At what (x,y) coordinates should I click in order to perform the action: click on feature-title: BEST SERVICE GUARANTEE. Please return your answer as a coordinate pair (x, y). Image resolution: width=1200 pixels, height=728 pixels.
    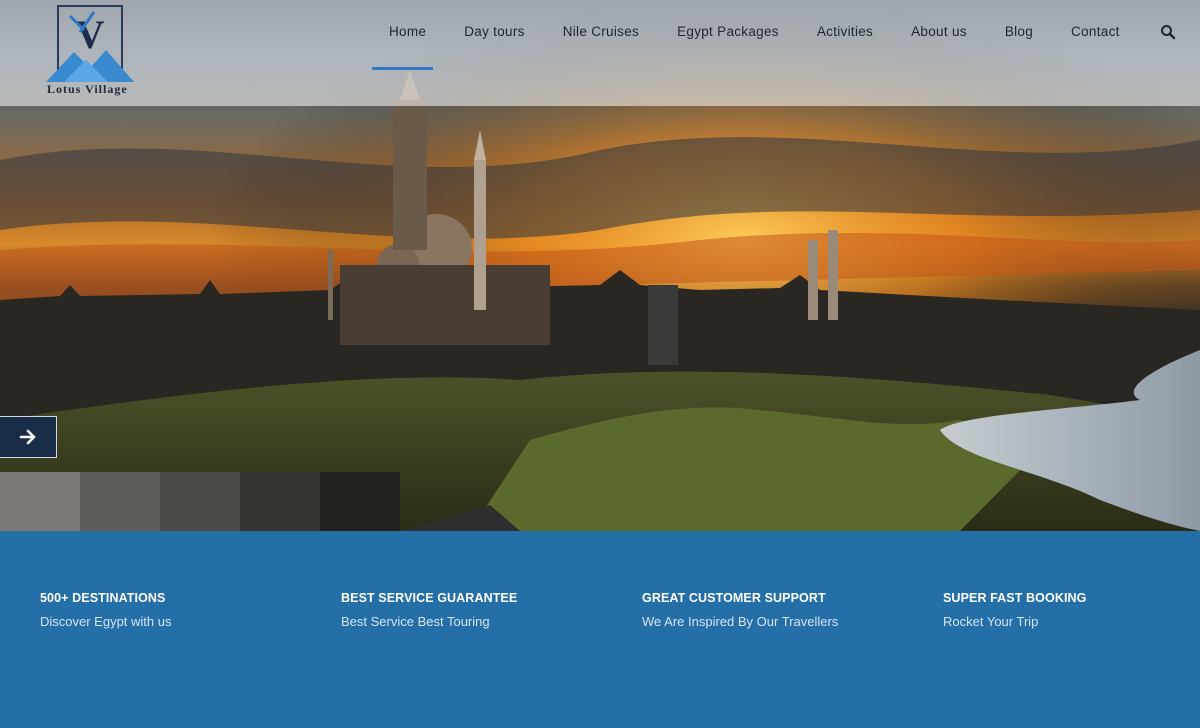
    Looking at the image, I should click on (429, 598).